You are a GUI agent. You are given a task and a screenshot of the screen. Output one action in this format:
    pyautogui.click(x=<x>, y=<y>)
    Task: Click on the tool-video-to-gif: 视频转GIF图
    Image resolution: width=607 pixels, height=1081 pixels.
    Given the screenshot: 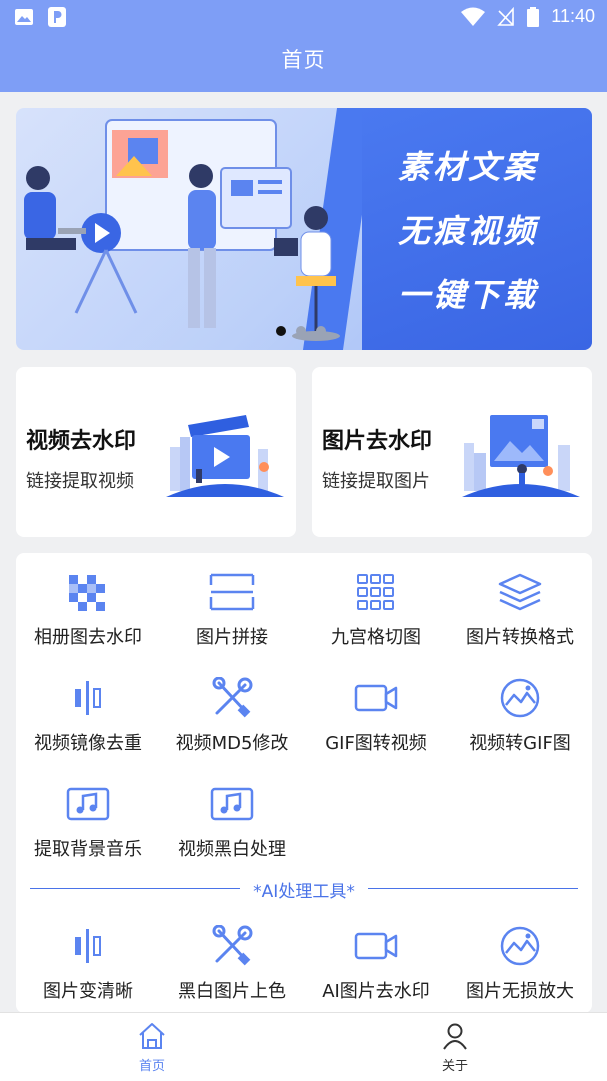 What is the action you would take?
    pyautogui.click(x=520, y=709)
    